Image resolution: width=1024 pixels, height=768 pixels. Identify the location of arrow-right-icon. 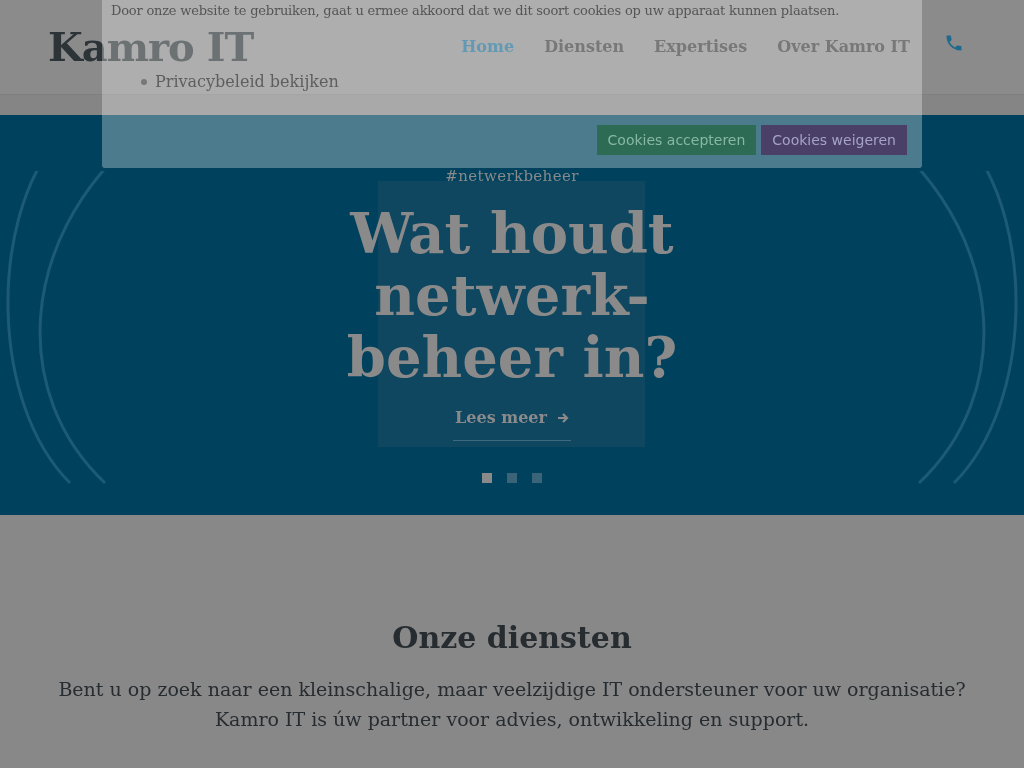
(562, 417).